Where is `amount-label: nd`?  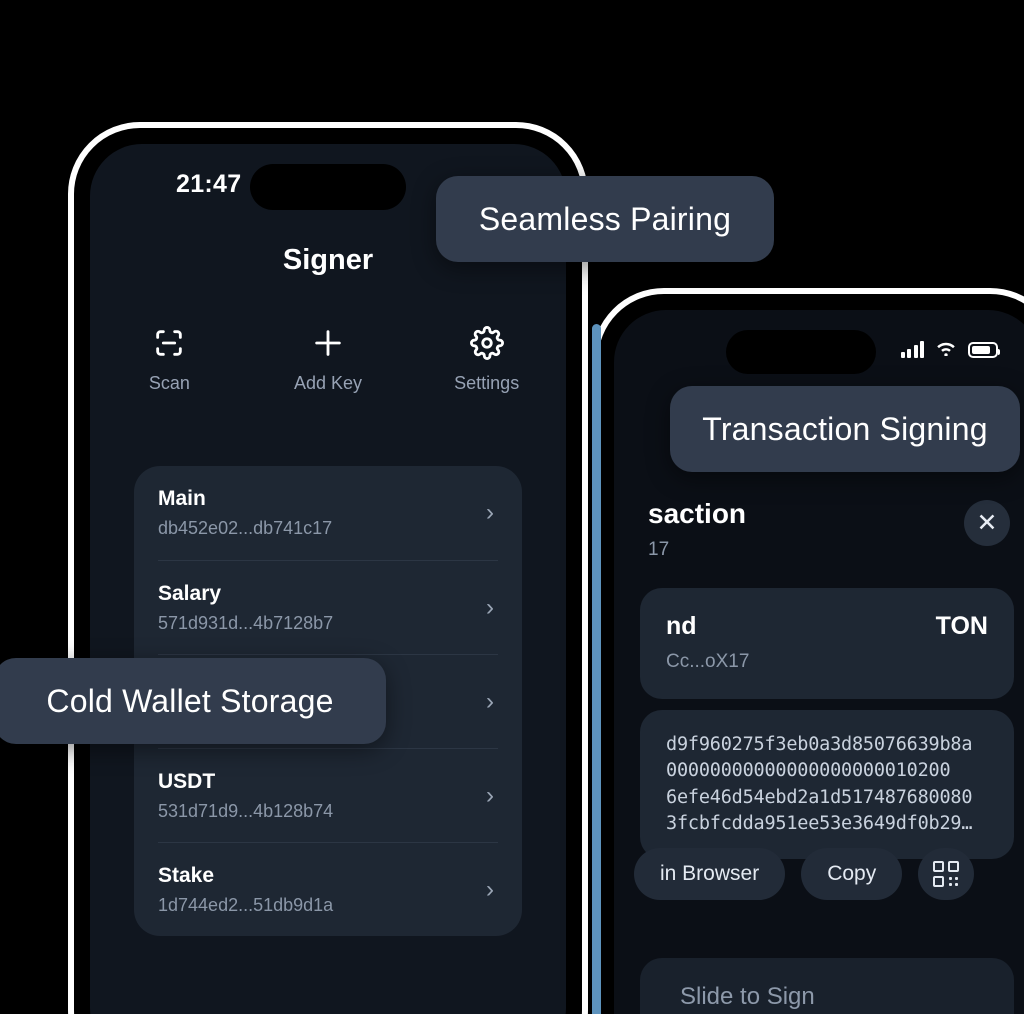
amount-label: nd is located at coordinates (681, 626).